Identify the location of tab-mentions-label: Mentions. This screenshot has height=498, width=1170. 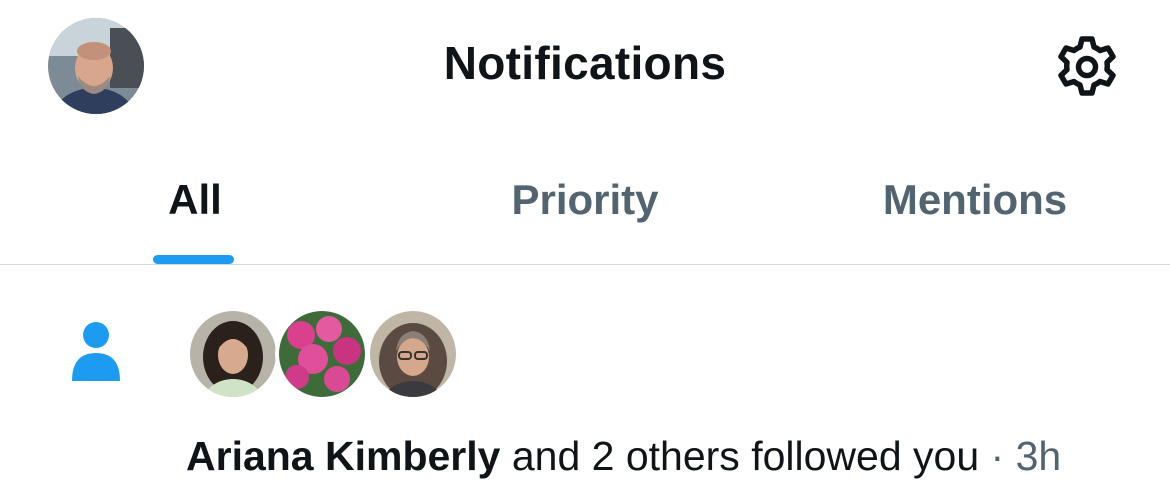
(975, 199).